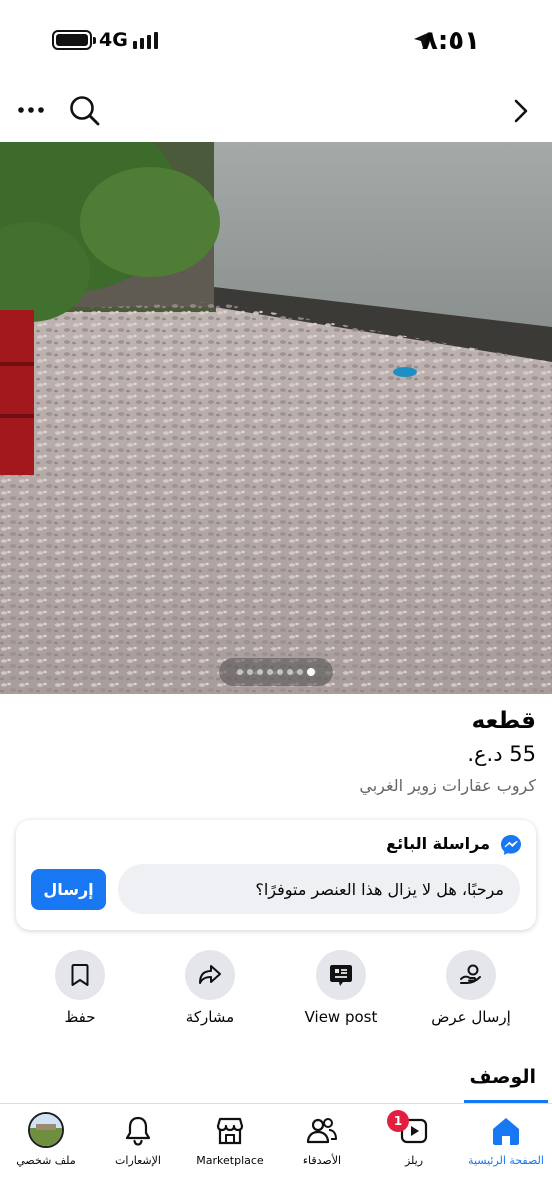  Describe the element at coordinates (506, 1131) in the screenshot. I see `home-icon` at that location.